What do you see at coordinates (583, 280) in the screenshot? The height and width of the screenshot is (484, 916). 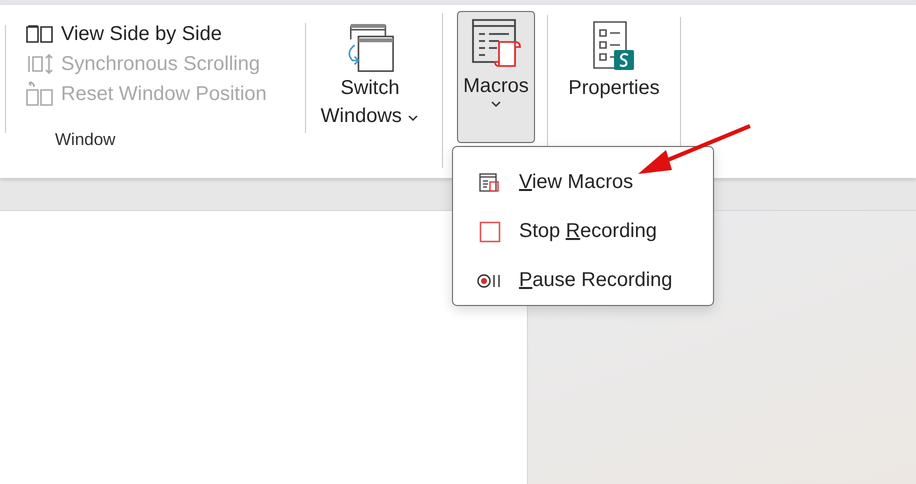 I see `menu-item: Pause Recording` at bounding box center [583, 280].